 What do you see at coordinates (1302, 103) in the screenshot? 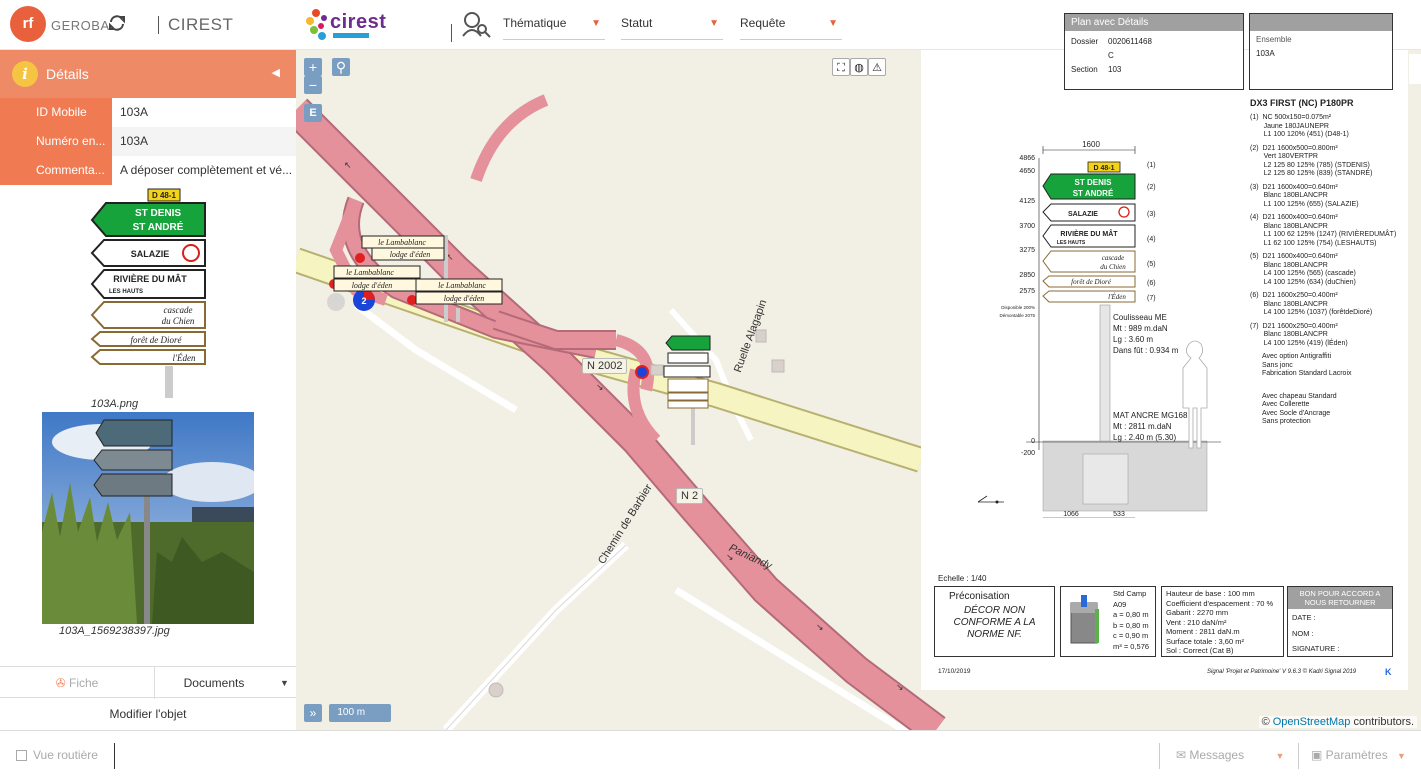
I see `plan-model: DX3 FIRST (NC) P180PR` at bounding box center [1302, 103].